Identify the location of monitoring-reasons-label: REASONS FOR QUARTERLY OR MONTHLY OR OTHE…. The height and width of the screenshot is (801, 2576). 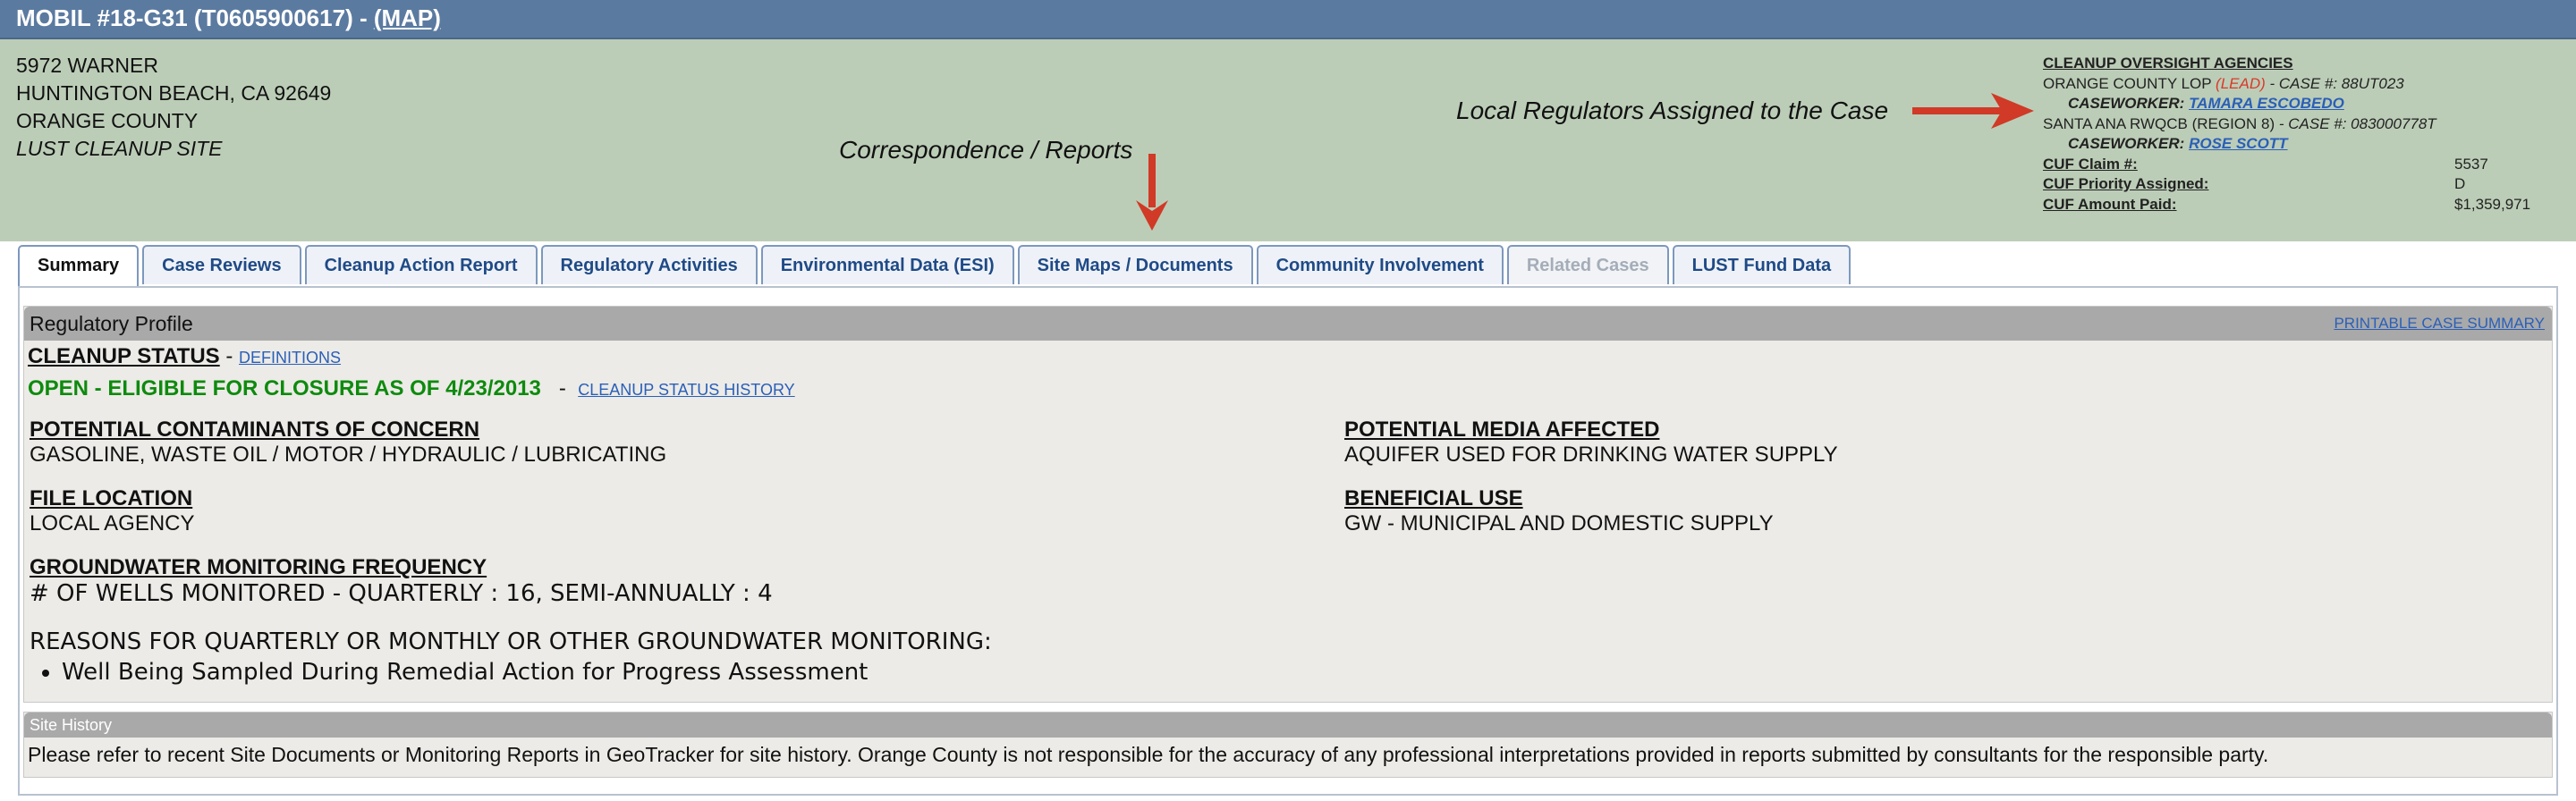
(511, 642).